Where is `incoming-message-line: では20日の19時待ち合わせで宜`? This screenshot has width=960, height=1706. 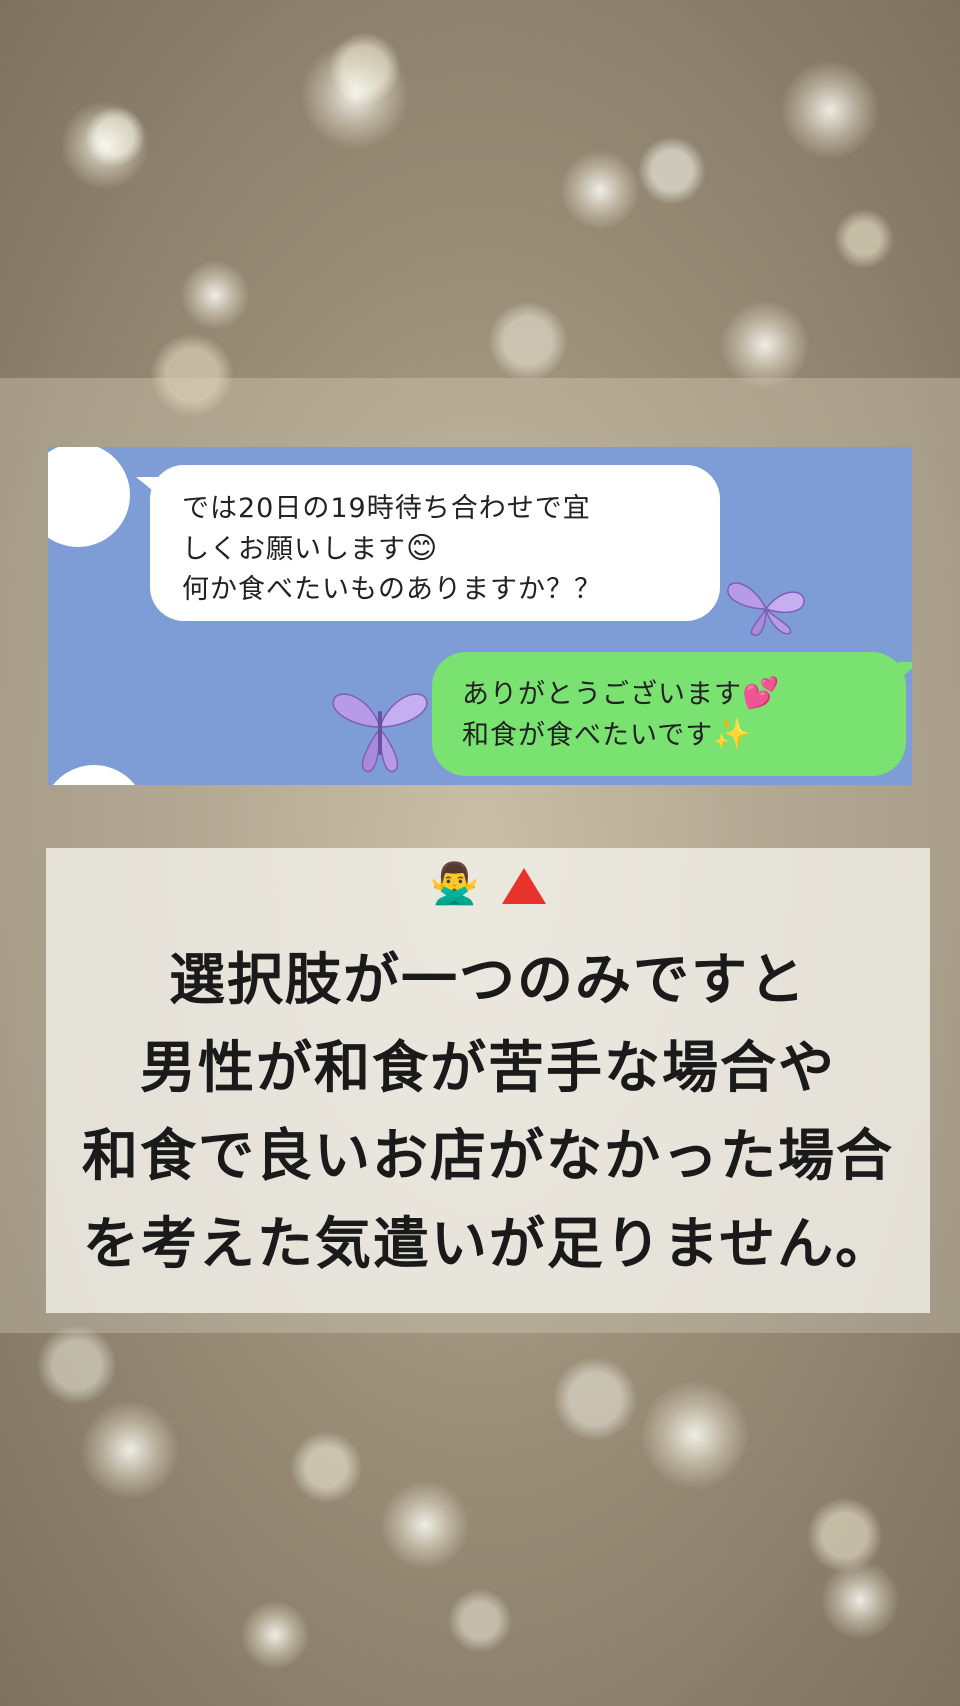 incoming-message-line: では20日の19時待ち合わせで宜 is located at coordinates (386, 508).